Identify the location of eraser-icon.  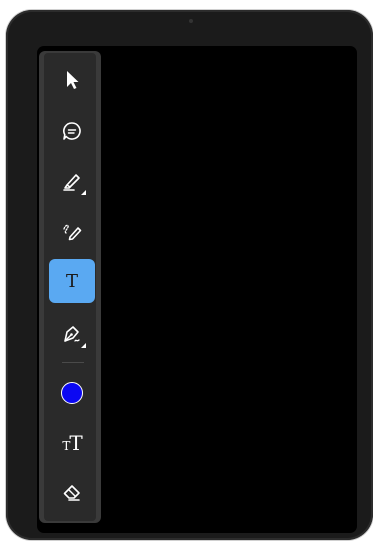
(71, 493).